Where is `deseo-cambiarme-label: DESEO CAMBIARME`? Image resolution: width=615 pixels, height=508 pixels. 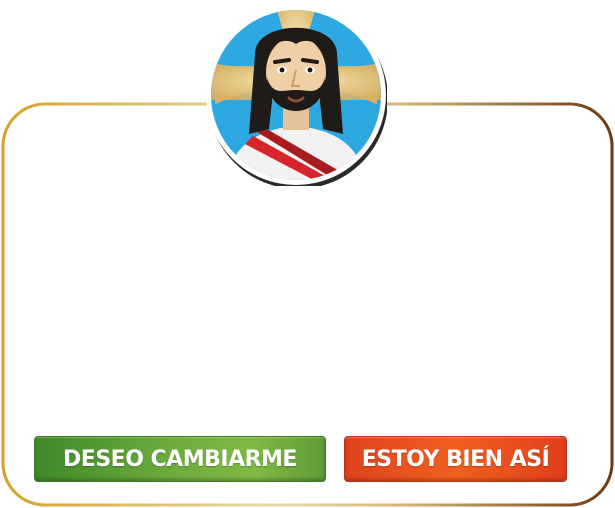 deseo-cambiarme-label: DESEO CAMBIARME is located at coordinates (180, 459).